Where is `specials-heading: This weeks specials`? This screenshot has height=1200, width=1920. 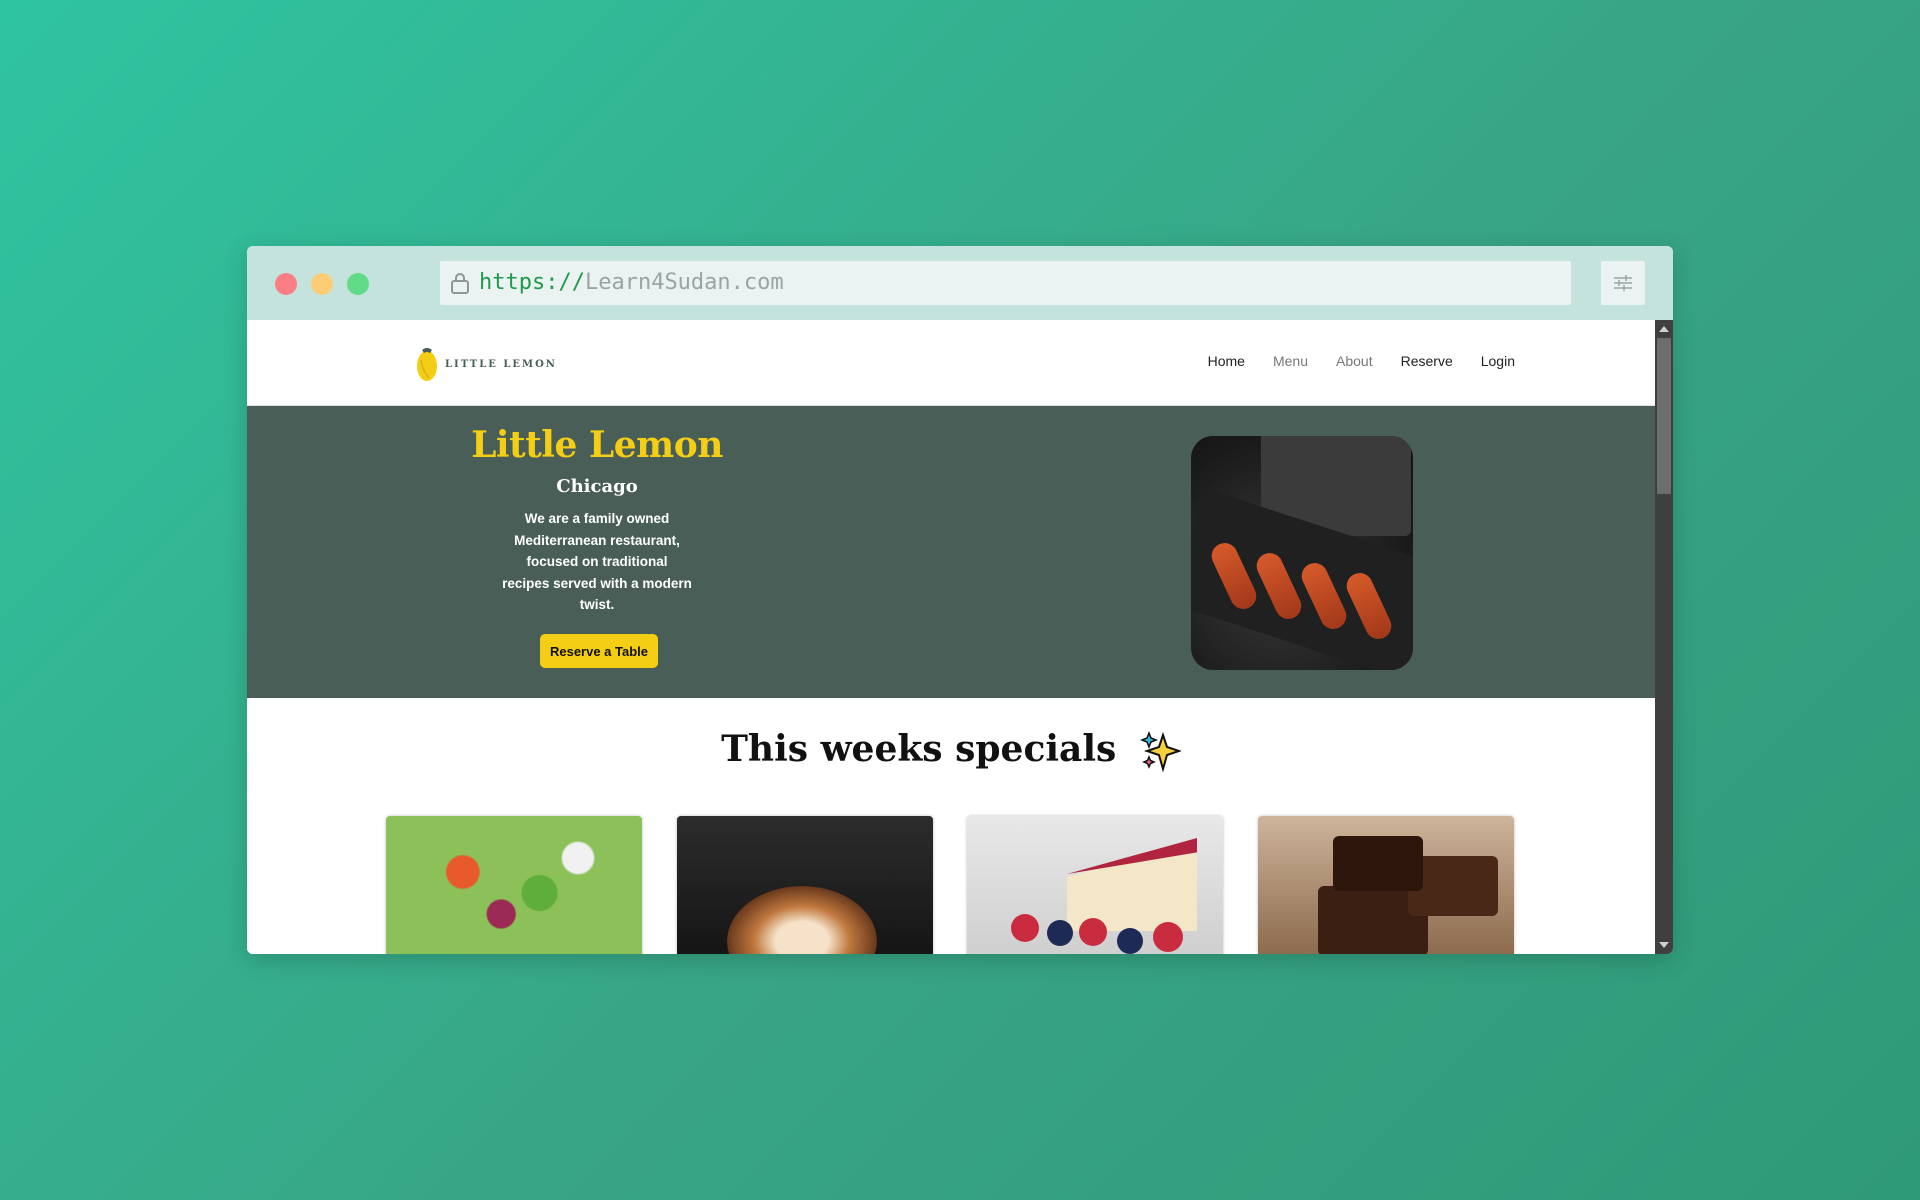 specials-heading: This weeks specials is located at coordinates (951, 750).